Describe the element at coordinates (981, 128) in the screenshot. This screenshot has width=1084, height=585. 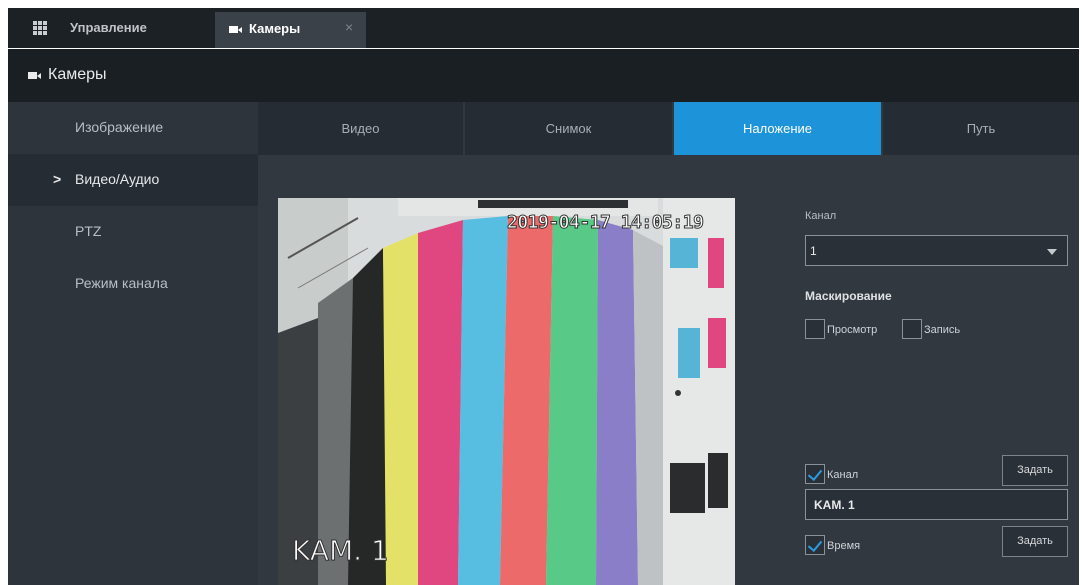
I see `tab-path: Путь` at that location.